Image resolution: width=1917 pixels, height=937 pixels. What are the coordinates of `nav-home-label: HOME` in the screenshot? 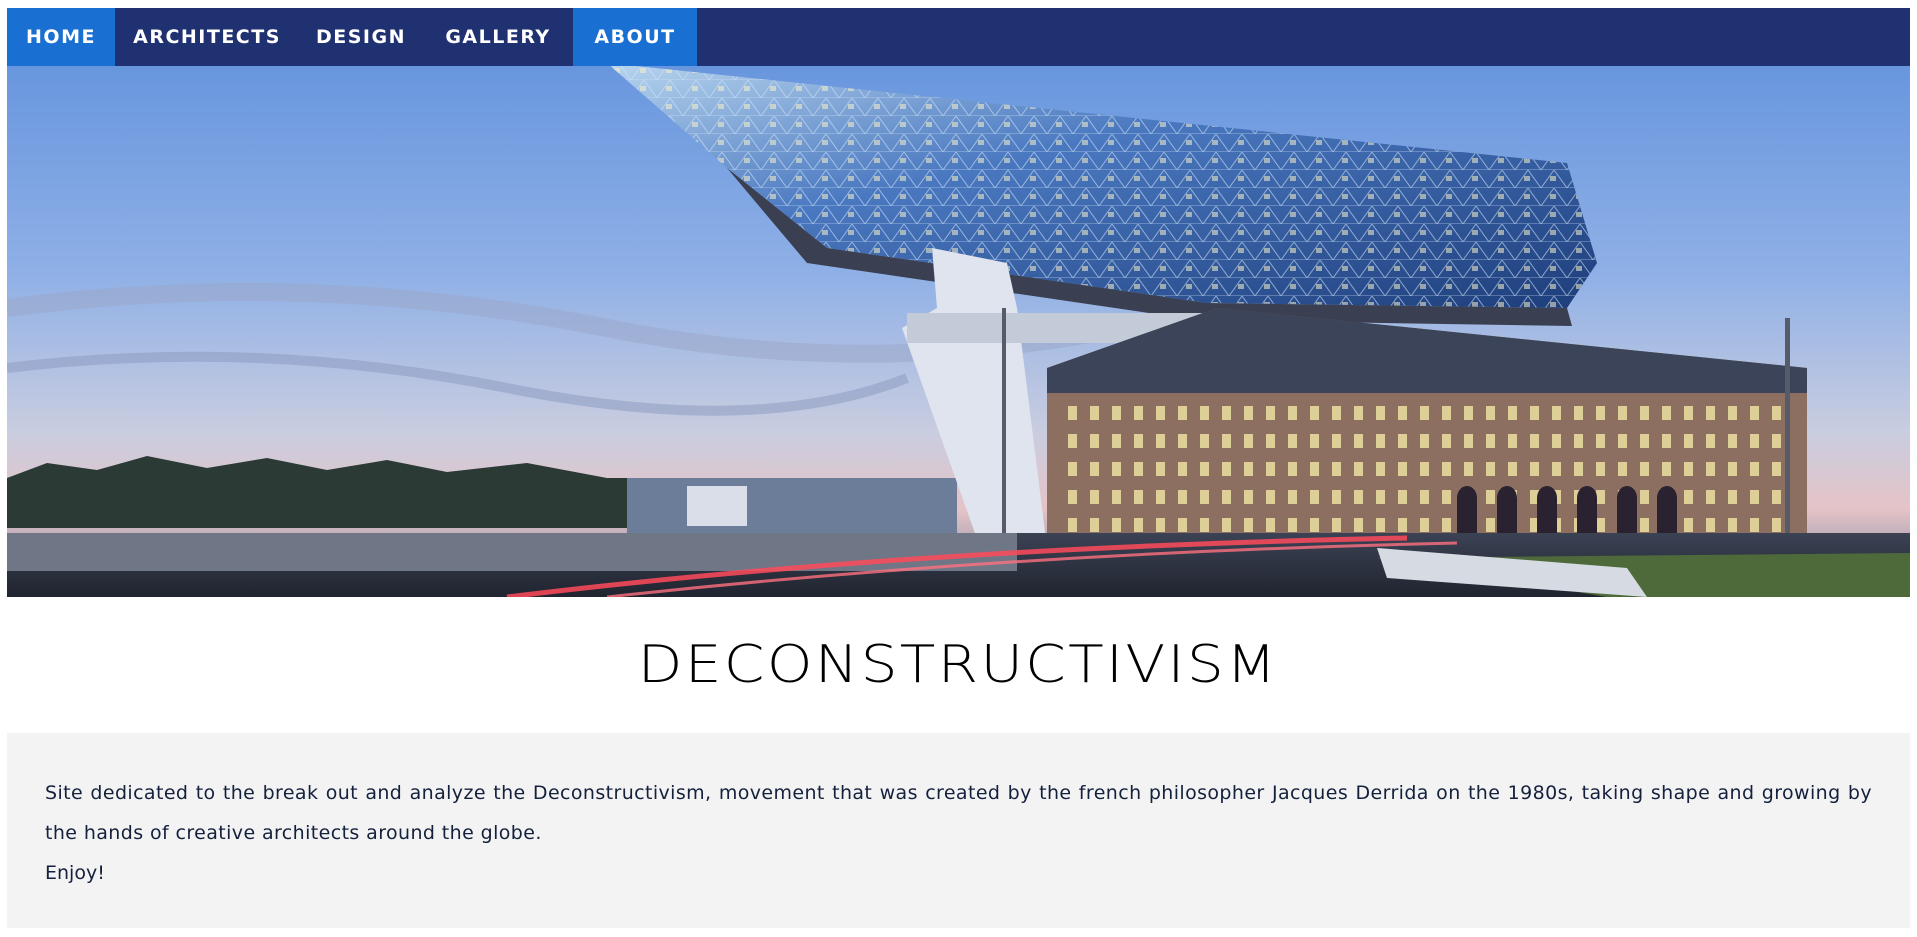 It's located at (61, 37).